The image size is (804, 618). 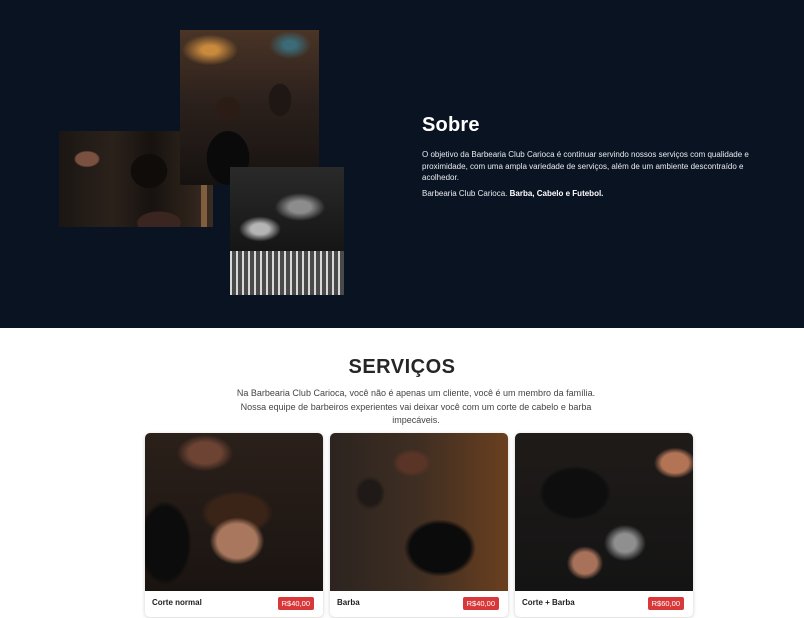 I want to click on barbershop-interior-photo, so click(x=249, y=107).